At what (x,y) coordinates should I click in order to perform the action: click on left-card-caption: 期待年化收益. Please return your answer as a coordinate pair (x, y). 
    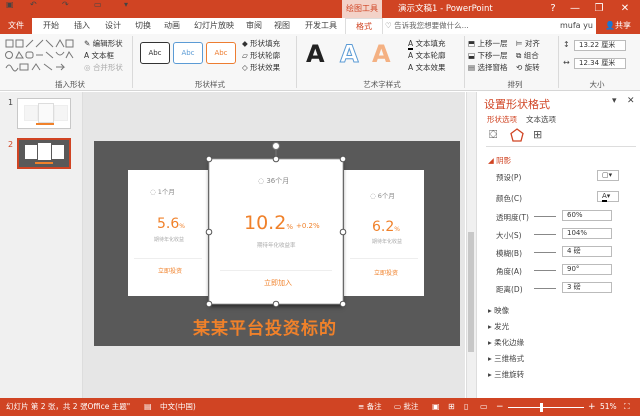
    Looking at the image, I should click on (169, 240).